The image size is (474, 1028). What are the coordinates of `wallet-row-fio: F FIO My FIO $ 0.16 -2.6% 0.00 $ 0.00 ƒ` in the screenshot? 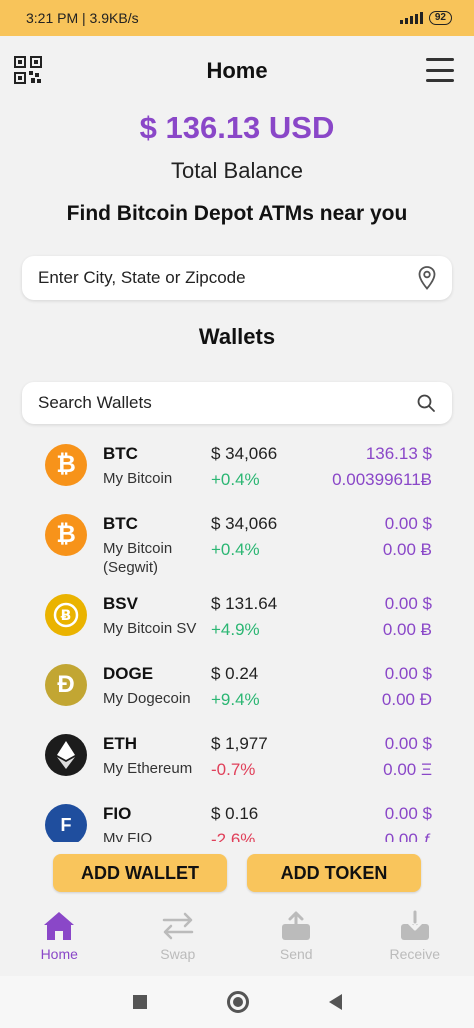 It's located at (237, 819).